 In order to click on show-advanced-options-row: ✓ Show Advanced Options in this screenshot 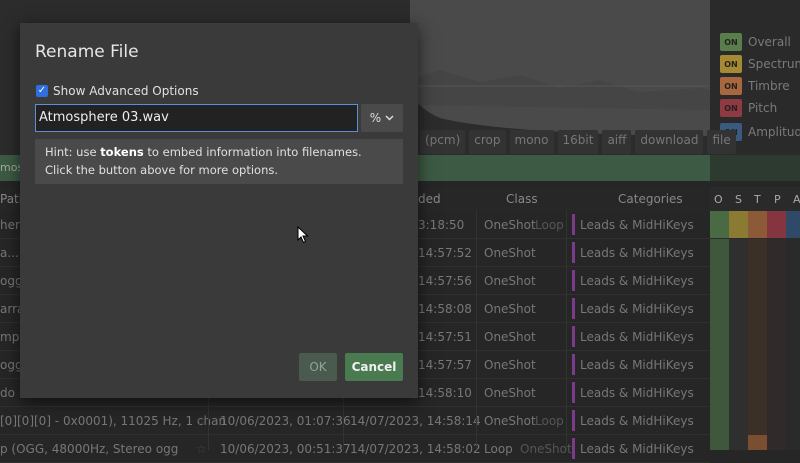, I will do `click(117, 91)`.